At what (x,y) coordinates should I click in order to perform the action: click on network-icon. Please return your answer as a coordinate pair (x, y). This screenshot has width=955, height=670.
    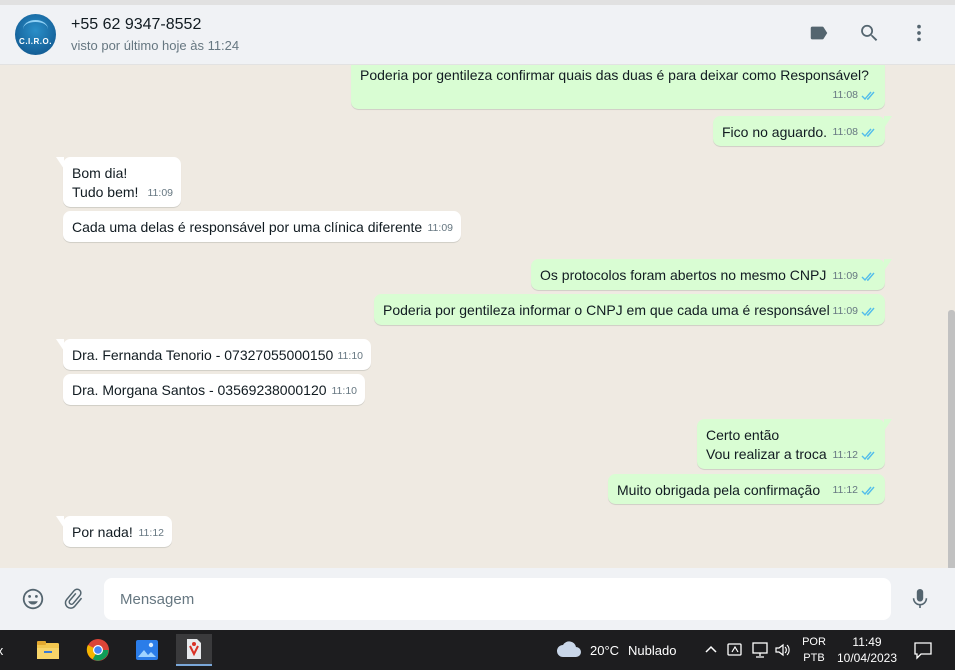
    Looking at the image, I should click on (760, 652).